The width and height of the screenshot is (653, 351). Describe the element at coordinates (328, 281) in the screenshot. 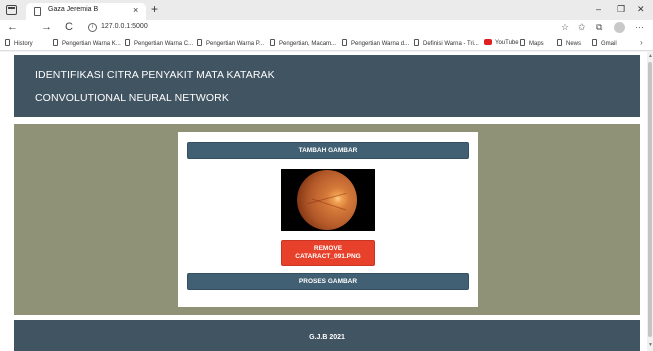

I see `process-image-button: PROSES GAMBAR` at that location.